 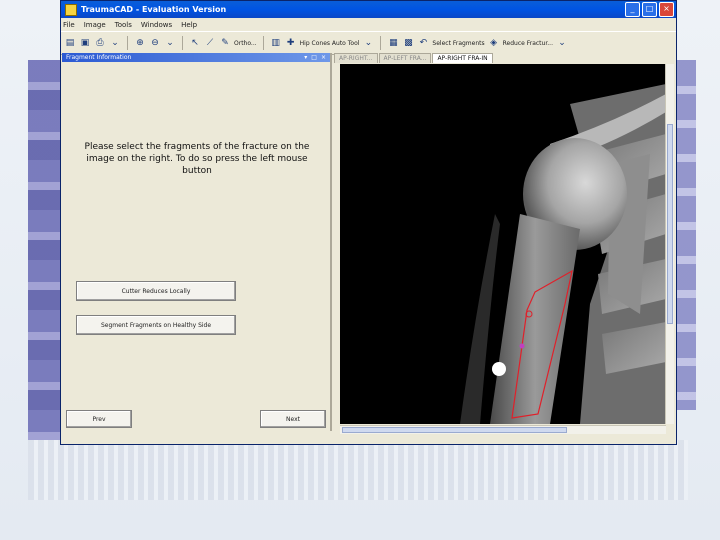 I want to click on select-fragments-label: Select Fragments, so click(x=458, y=43).